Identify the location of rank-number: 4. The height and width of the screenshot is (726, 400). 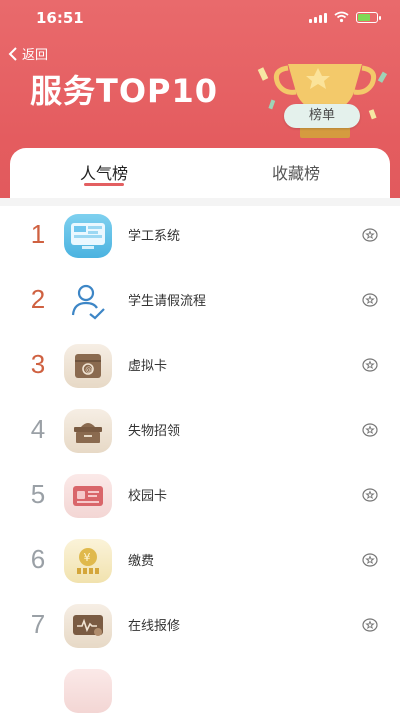
(38, 429).